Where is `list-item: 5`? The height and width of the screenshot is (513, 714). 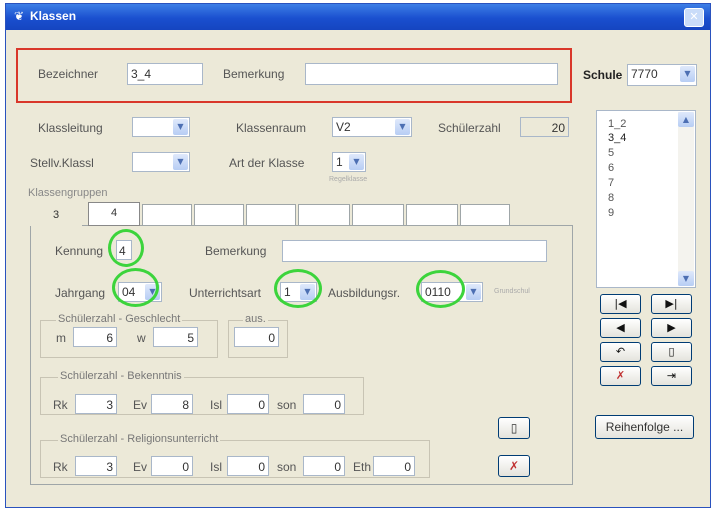 list-item: 5 is located at coordinates (611, 153).